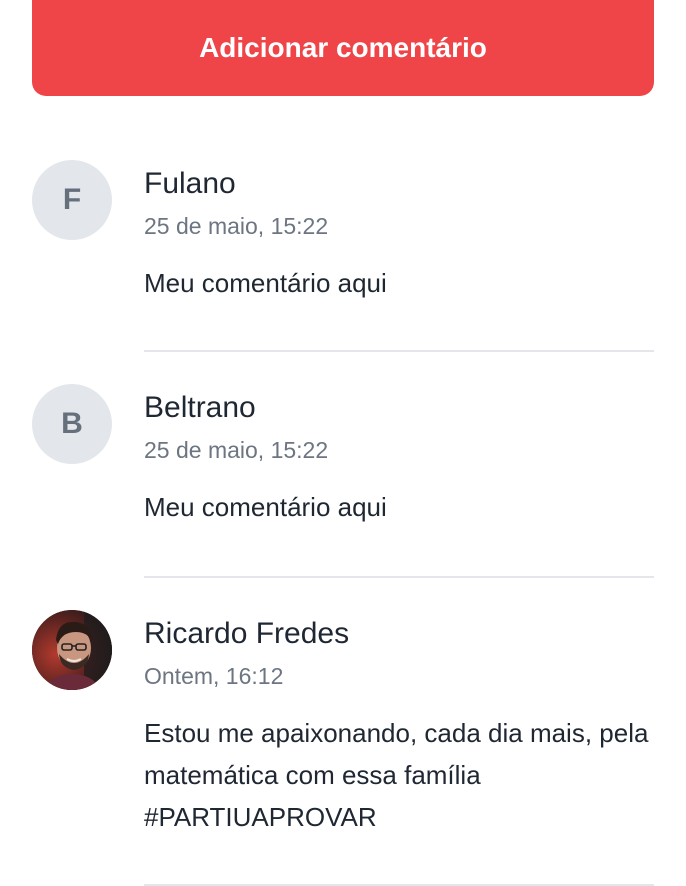 The width and height of the screenshot is (686, 886). I want to click on comment-author: Fulano, so click(399, 184).